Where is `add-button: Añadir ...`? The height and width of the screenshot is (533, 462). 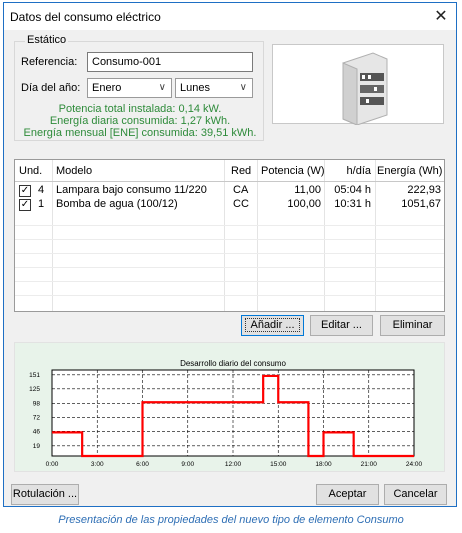 add-button: Añadir ... is located at coordinates (272, 325).